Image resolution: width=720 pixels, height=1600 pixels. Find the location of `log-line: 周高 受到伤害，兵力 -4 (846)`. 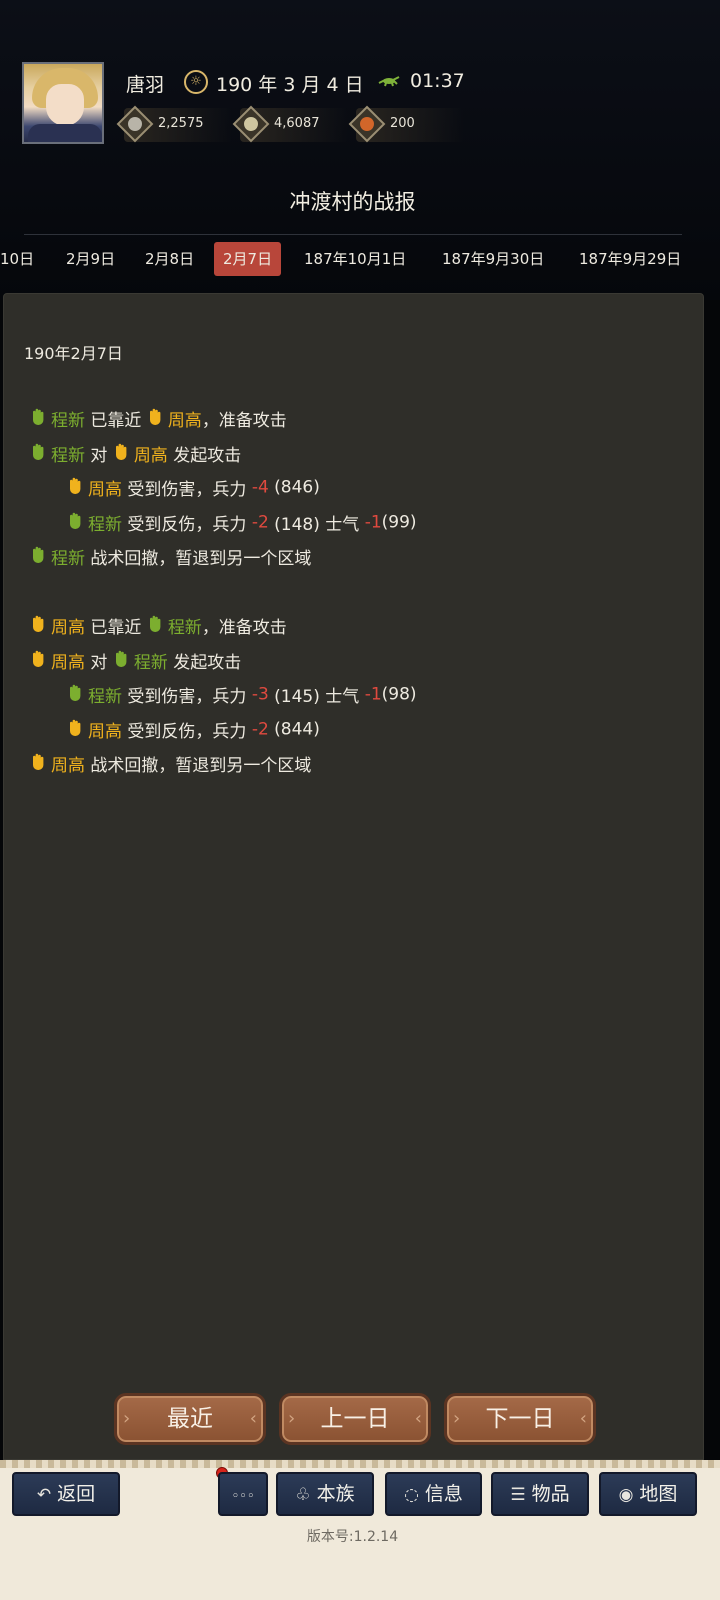

log-line: 周高 受到伤害，兵力 -4 (846) is located at coordinates (193, 488).